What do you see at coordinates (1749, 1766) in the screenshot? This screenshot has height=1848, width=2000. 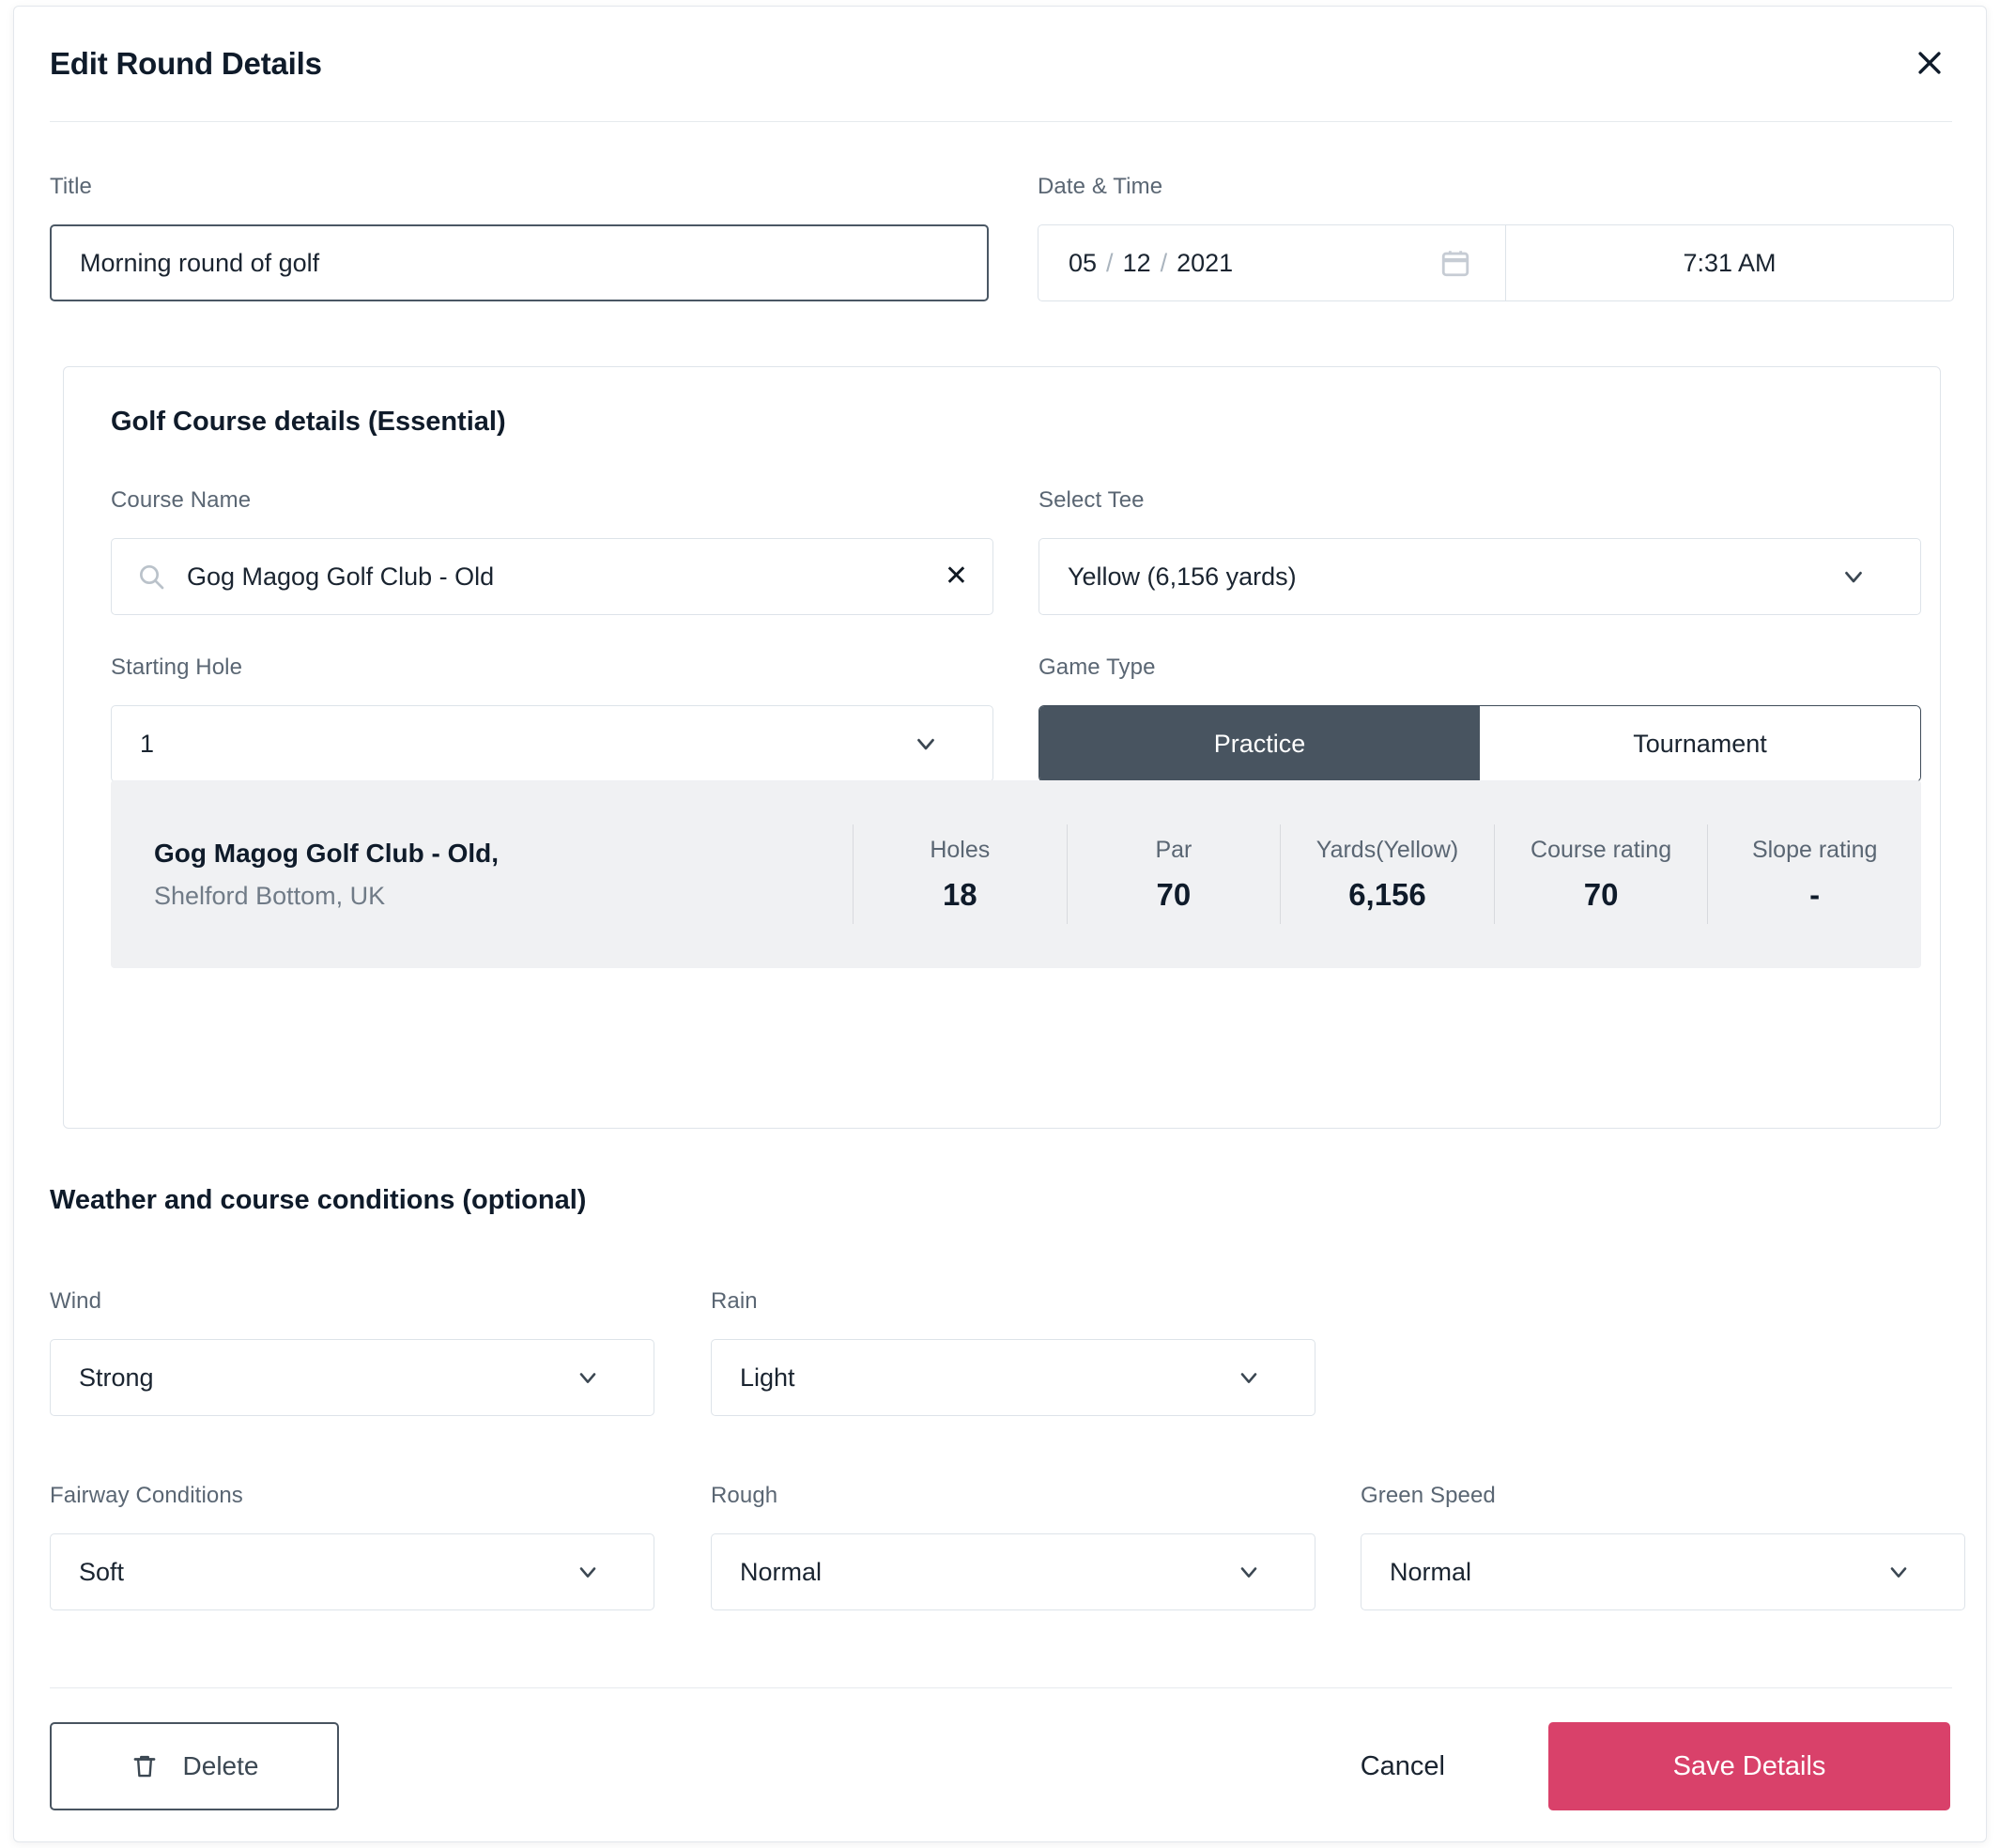 I see `save-details-button: Save Details` at bounding box center [1749, 1766].